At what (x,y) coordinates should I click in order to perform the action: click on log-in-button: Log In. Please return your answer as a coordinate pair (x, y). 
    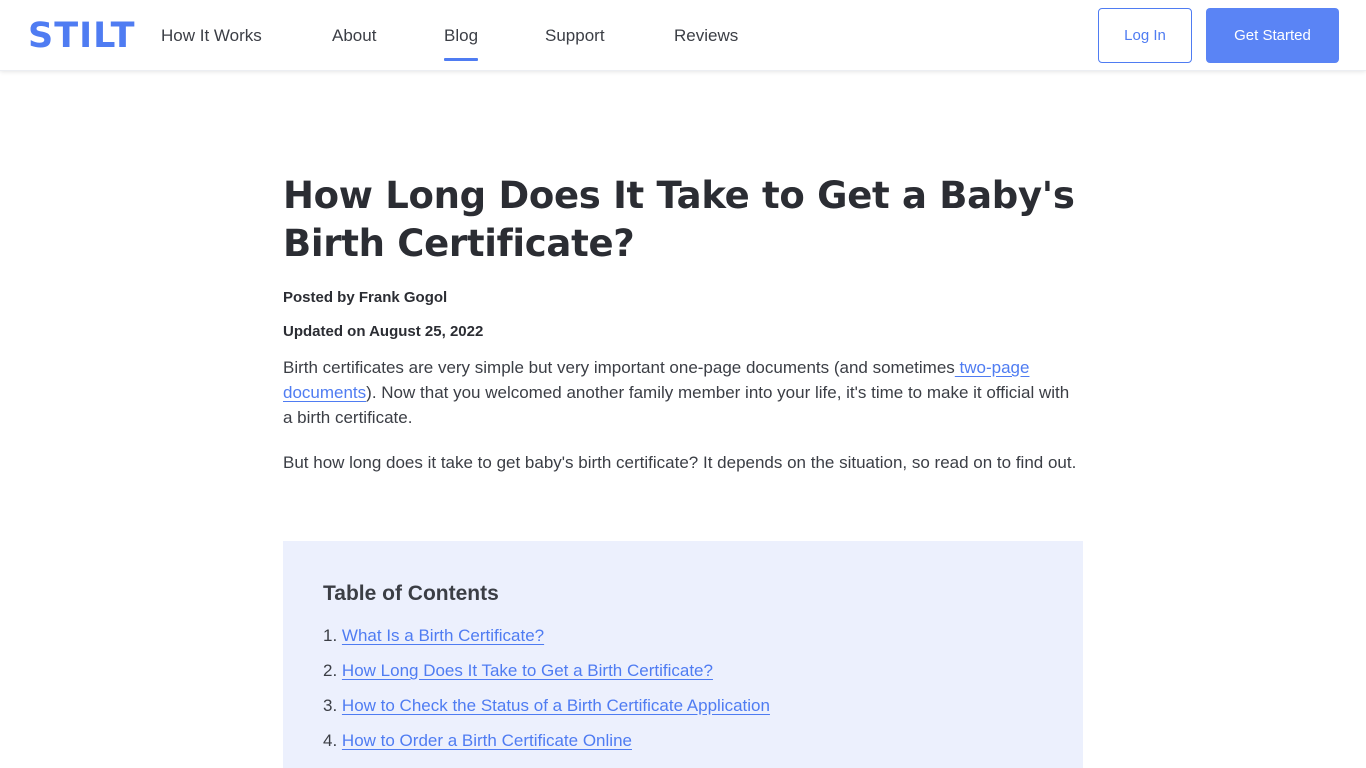
    Looking at the image, I should click on (1145, 35).